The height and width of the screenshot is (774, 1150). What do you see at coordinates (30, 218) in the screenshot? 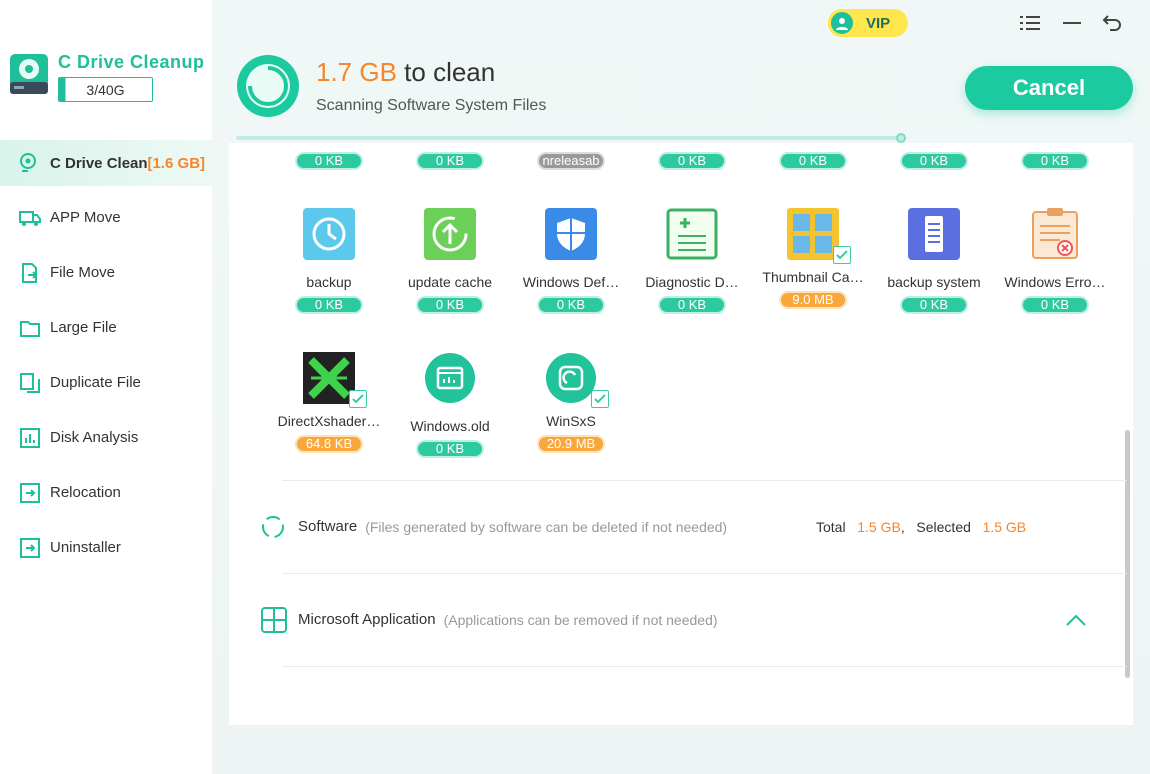
I see `truck-icon` at bounding box center [30, 218].